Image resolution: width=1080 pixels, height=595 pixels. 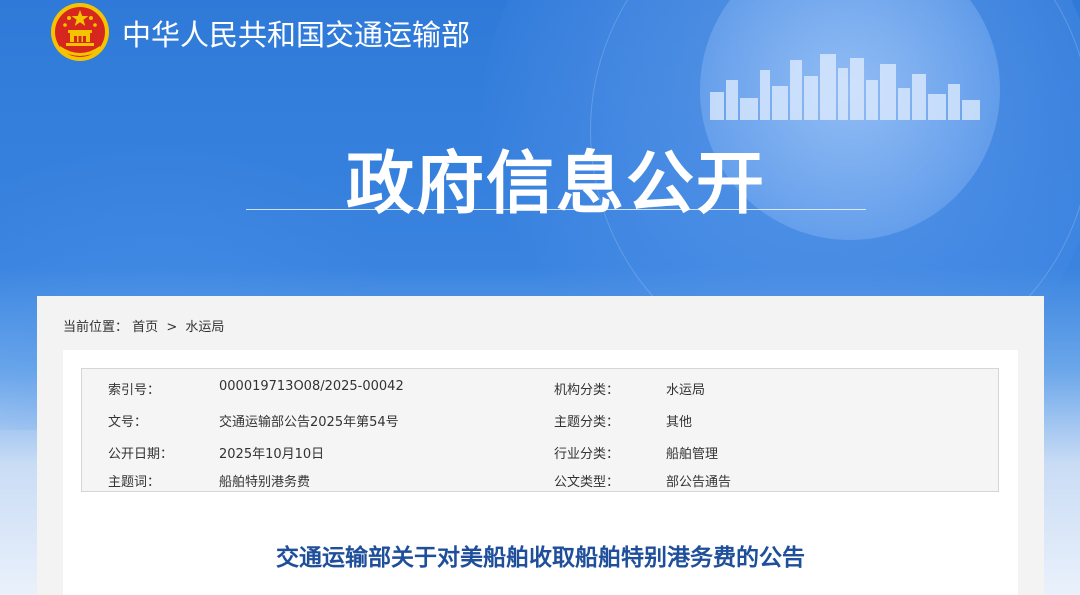 What do you see at coordinates (686, 390) in the screenshot?
I see `metadata-value: 水运局` at bounding box center [686, 390].